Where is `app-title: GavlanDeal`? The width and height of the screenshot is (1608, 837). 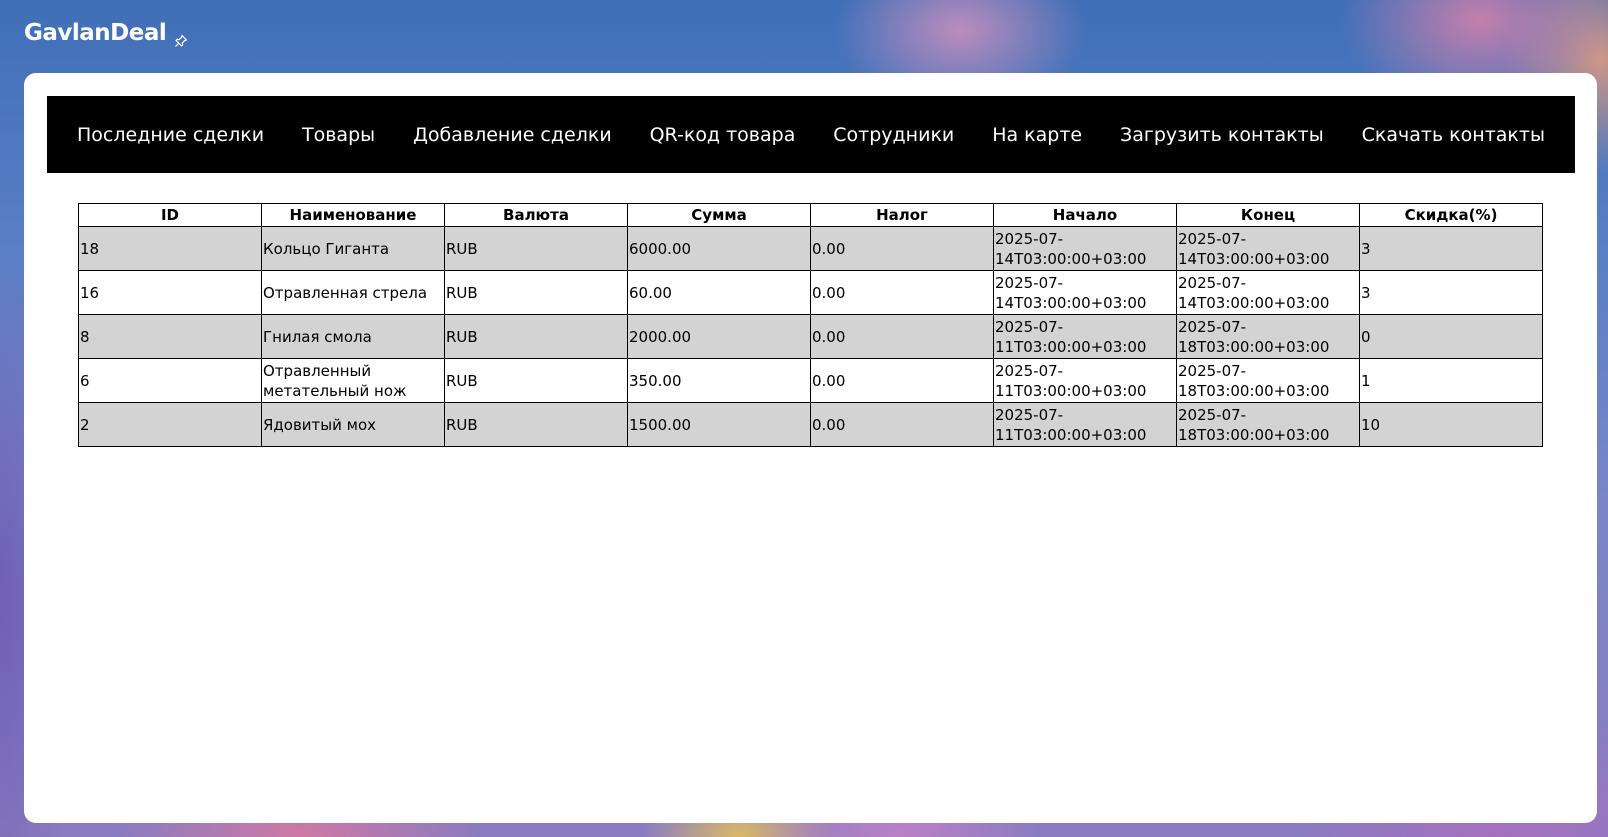
app-title: GavlanDeal is located at coordinates (95, 33).